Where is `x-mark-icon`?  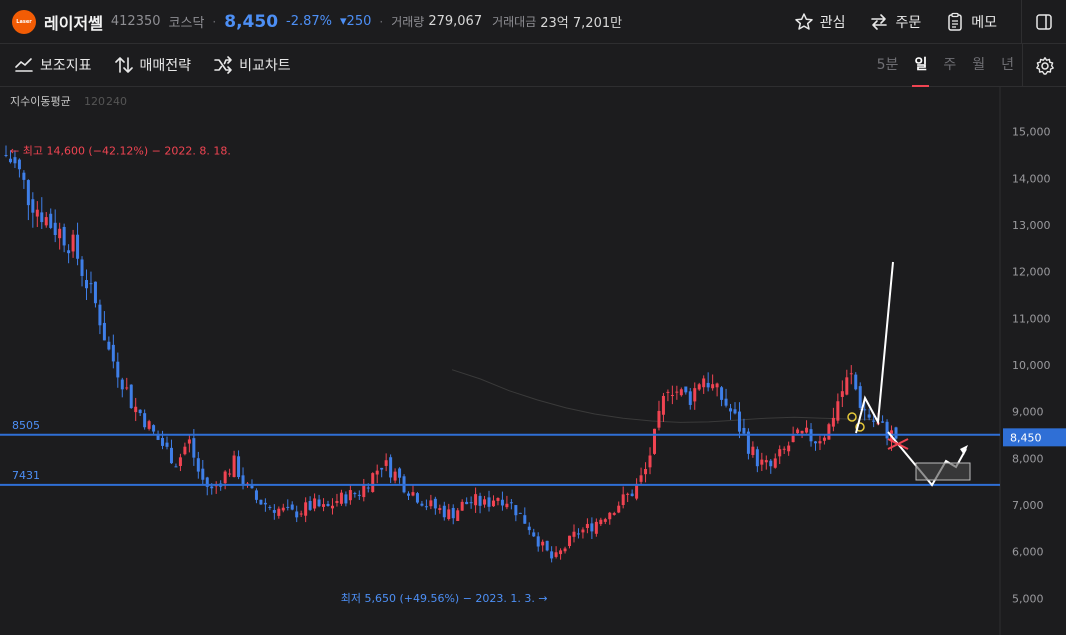 x-mark-icon is located at coordinates (898, 444).